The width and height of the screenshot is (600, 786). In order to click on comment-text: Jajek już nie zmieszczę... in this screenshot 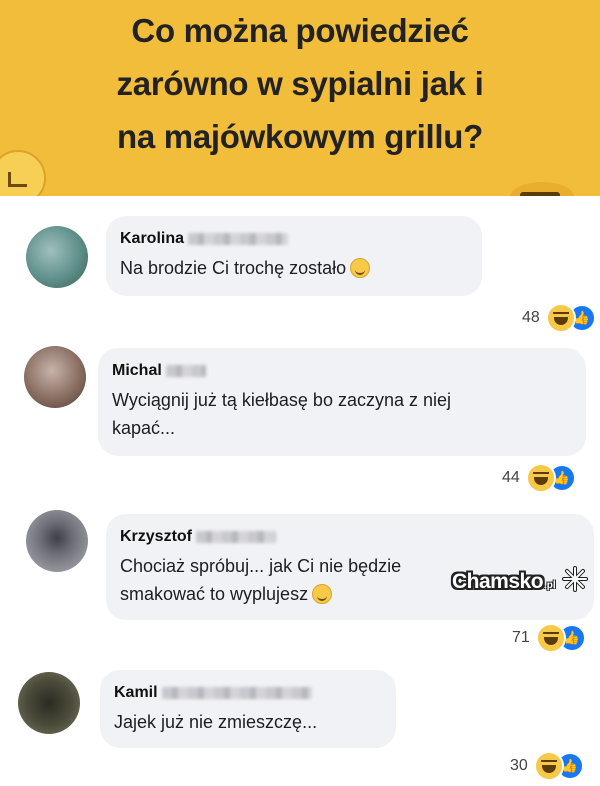, I will do `click(216, 722)`.